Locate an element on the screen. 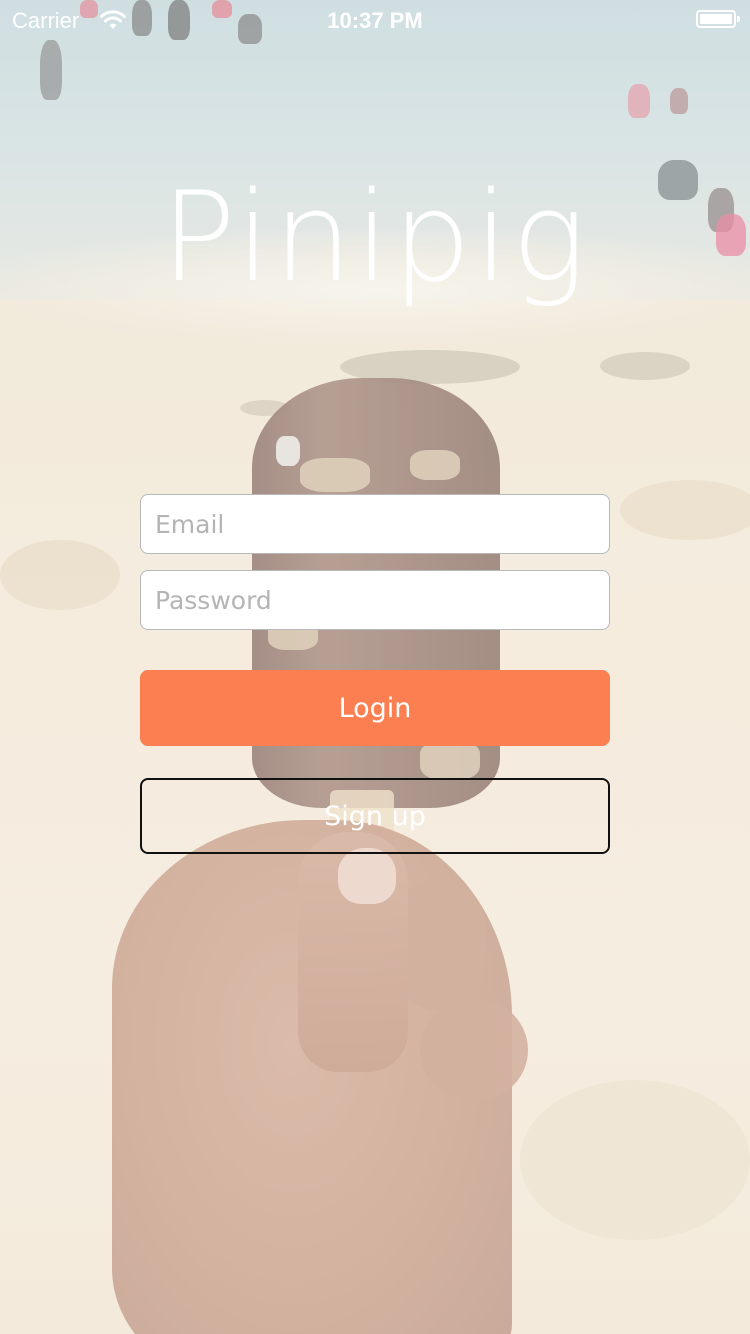 The image size is (750, 1334). battery-icon is located at coordinates (718, 19).